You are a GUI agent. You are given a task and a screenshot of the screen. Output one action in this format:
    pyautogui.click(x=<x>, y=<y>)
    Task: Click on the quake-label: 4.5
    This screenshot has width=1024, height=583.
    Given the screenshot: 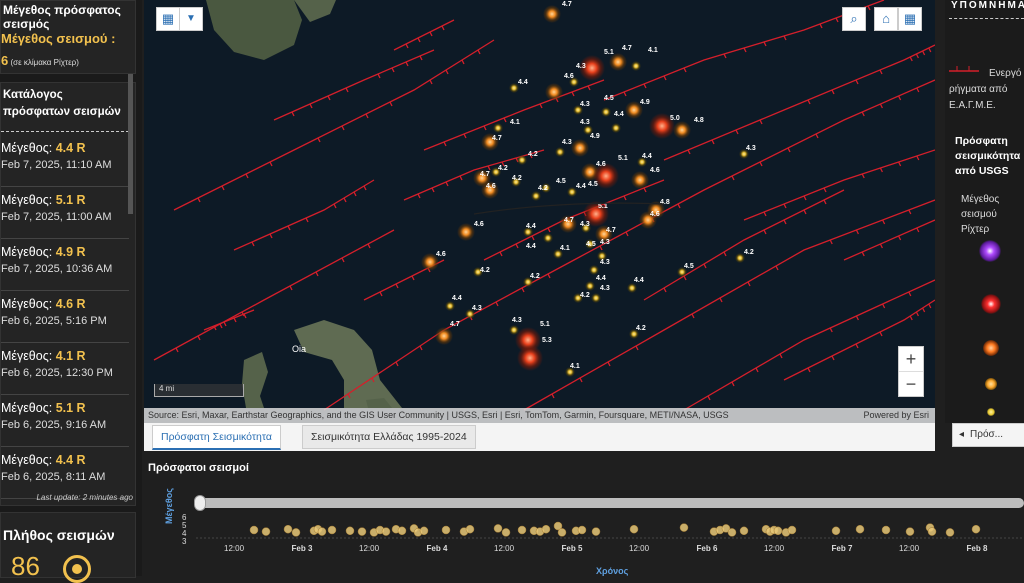 What is the action you would take?
    pyautogui.click(x=593, y=184)
    